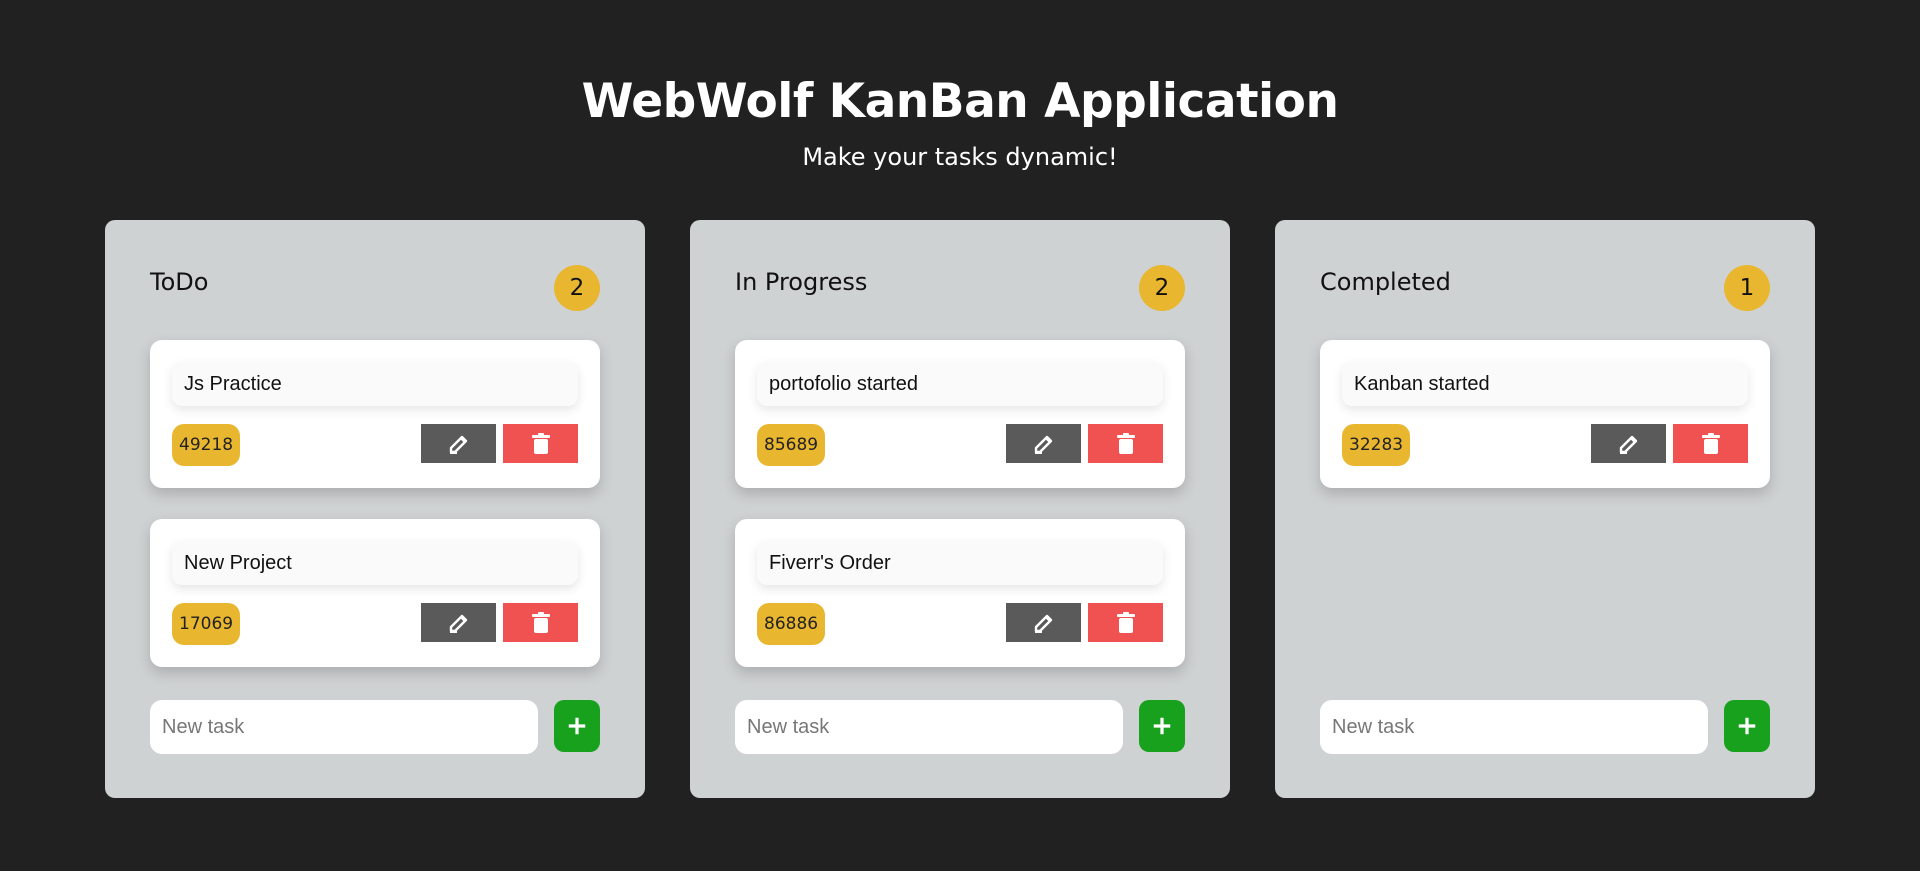 This screenshot has height=871, width=1920. I want to click on page-title: WebWolf KanBan Application, so click(960, 101).